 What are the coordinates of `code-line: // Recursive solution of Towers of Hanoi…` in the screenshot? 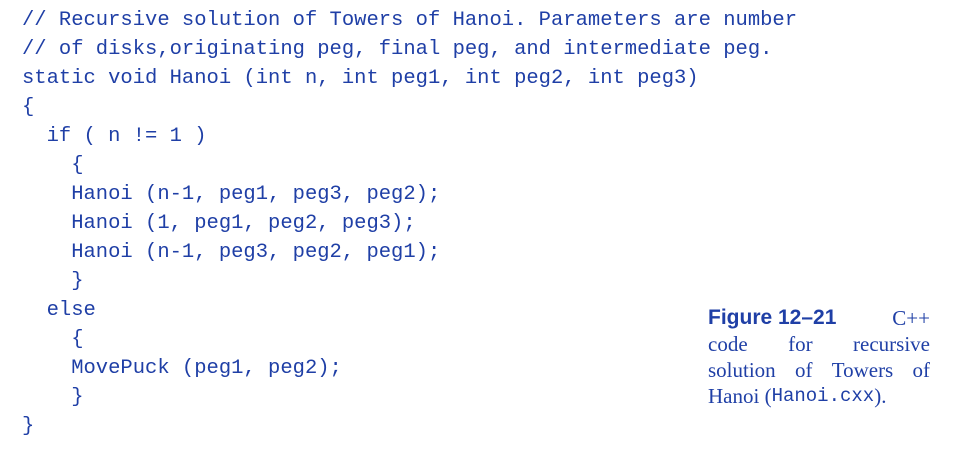 It's located at (410, 20).